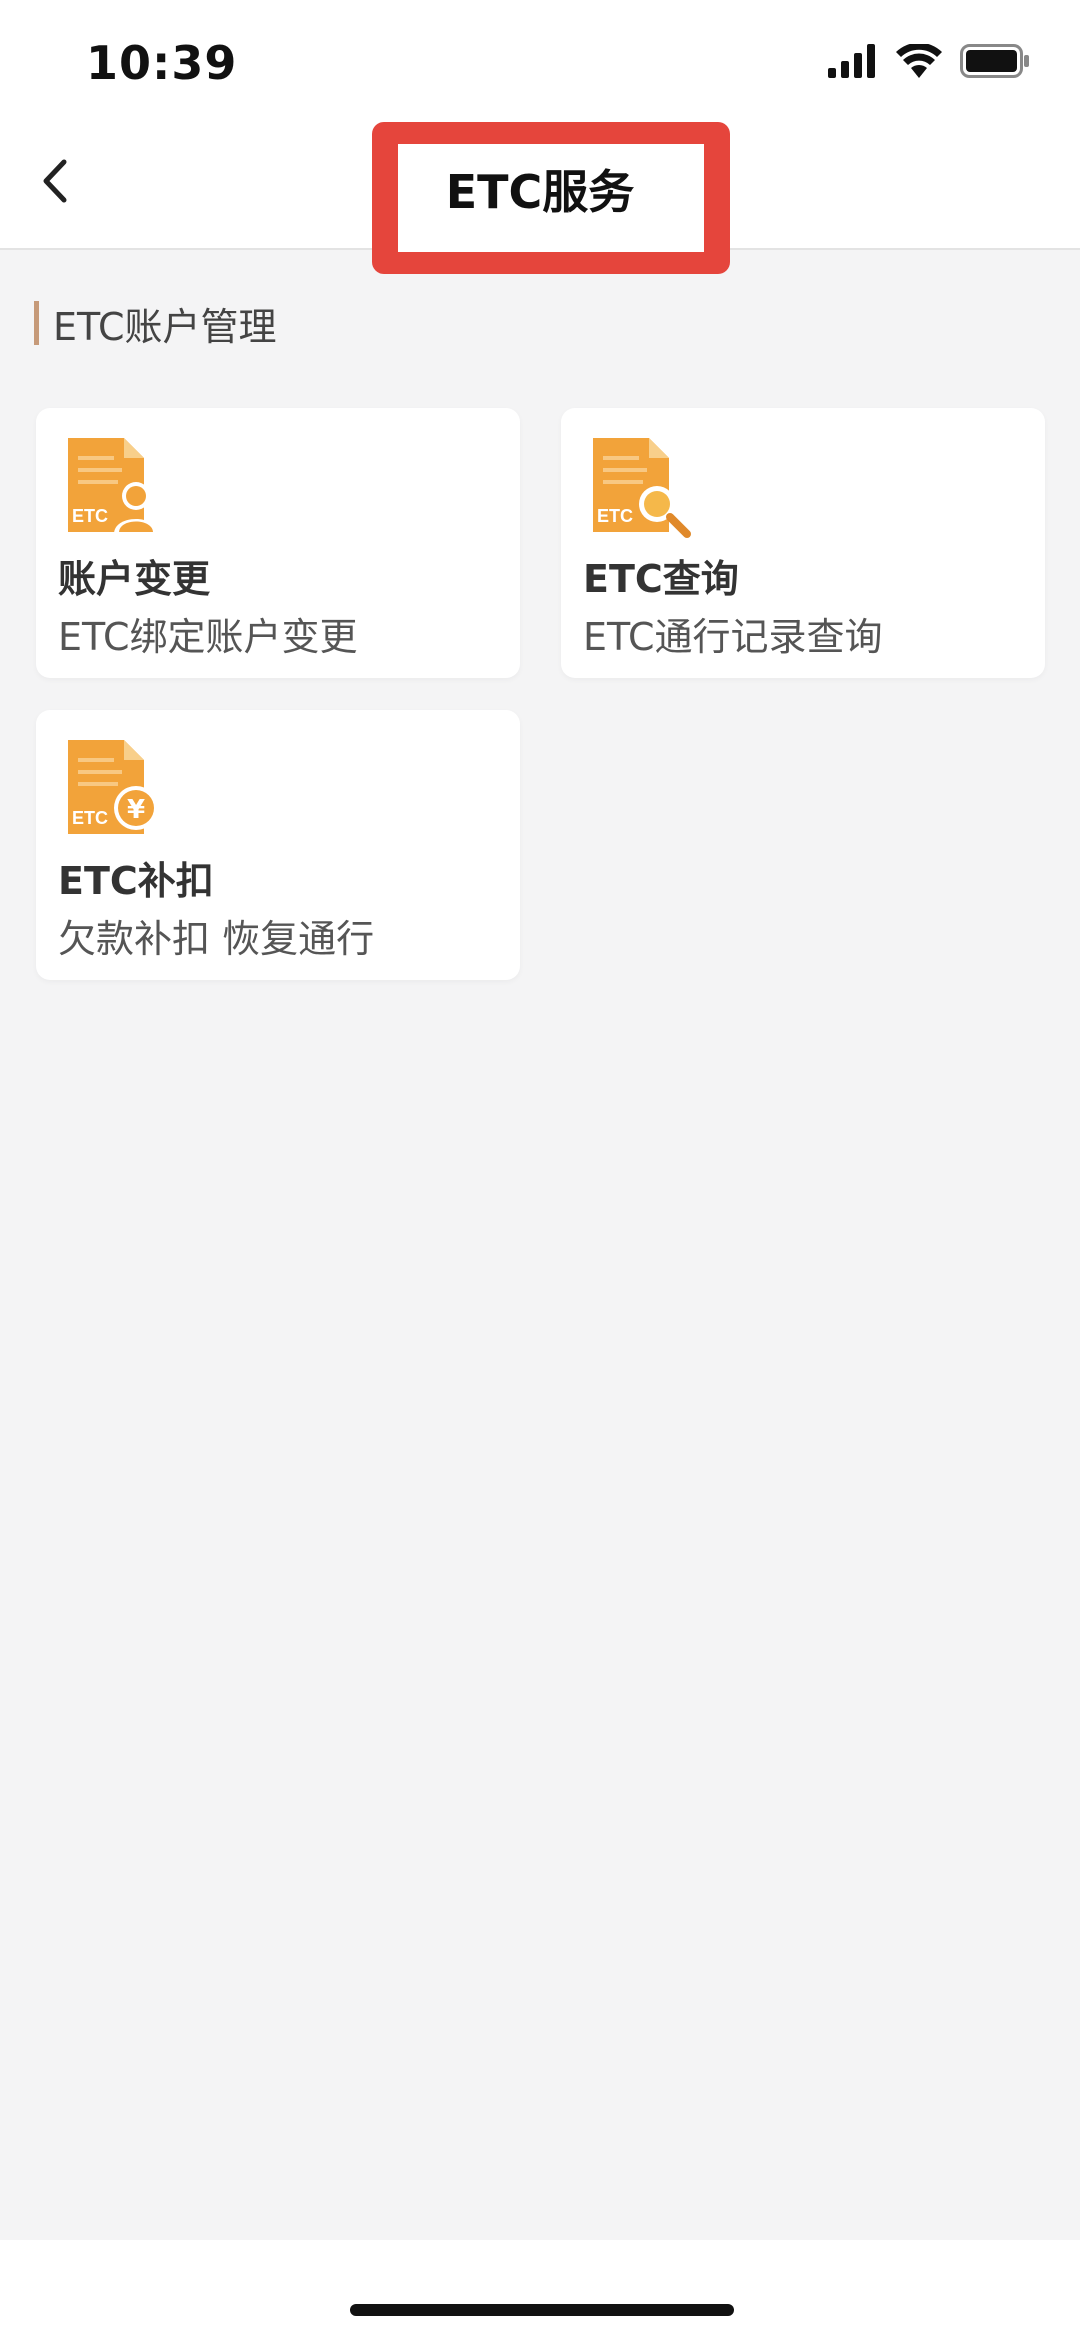 This screenshot has height=2337, width=1080. What do you see at coordinates (36, 323) in the screenshot?
I see `section-accent-bar` at bounding box center [36, 323].